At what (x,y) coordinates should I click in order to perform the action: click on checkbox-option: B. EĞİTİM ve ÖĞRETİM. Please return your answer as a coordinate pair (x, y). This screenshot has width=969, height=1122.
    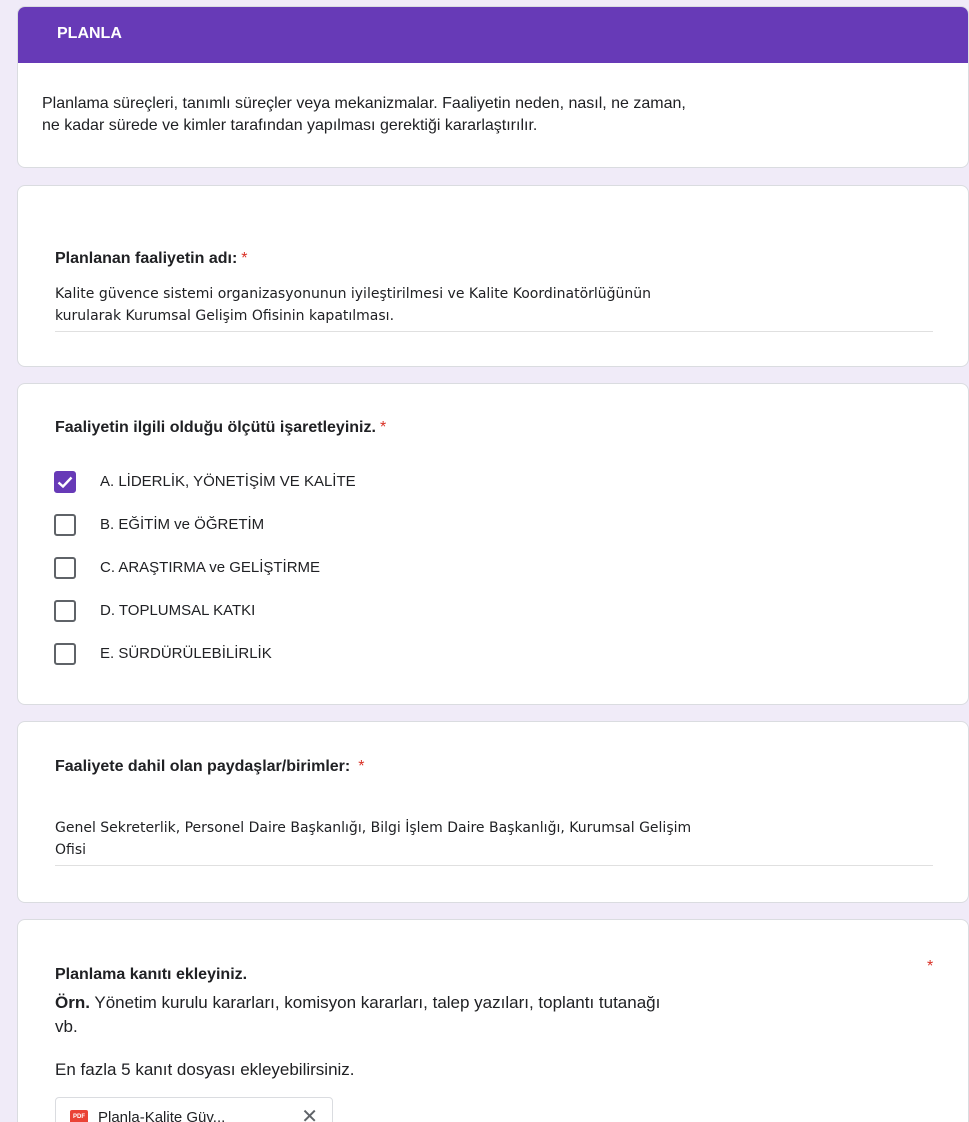
    Looking at the image, I should click on (187, 524).